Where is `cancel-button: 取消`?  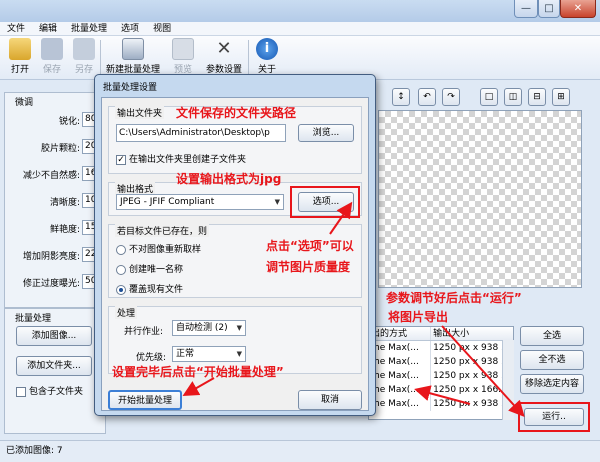
cancel-button: 取消 is located at coordinates (330, 400).